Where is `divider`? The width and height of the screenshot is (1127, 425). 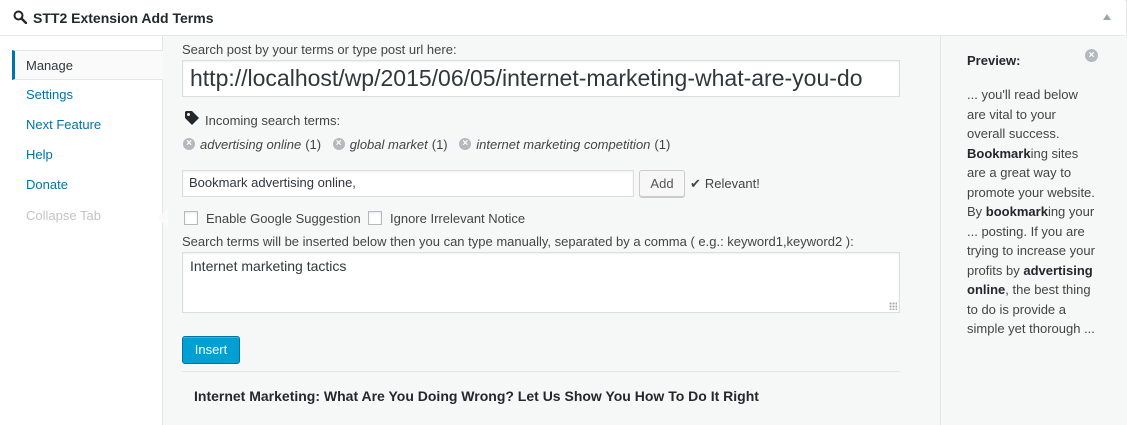
divider is located at coordinates (541, 371).